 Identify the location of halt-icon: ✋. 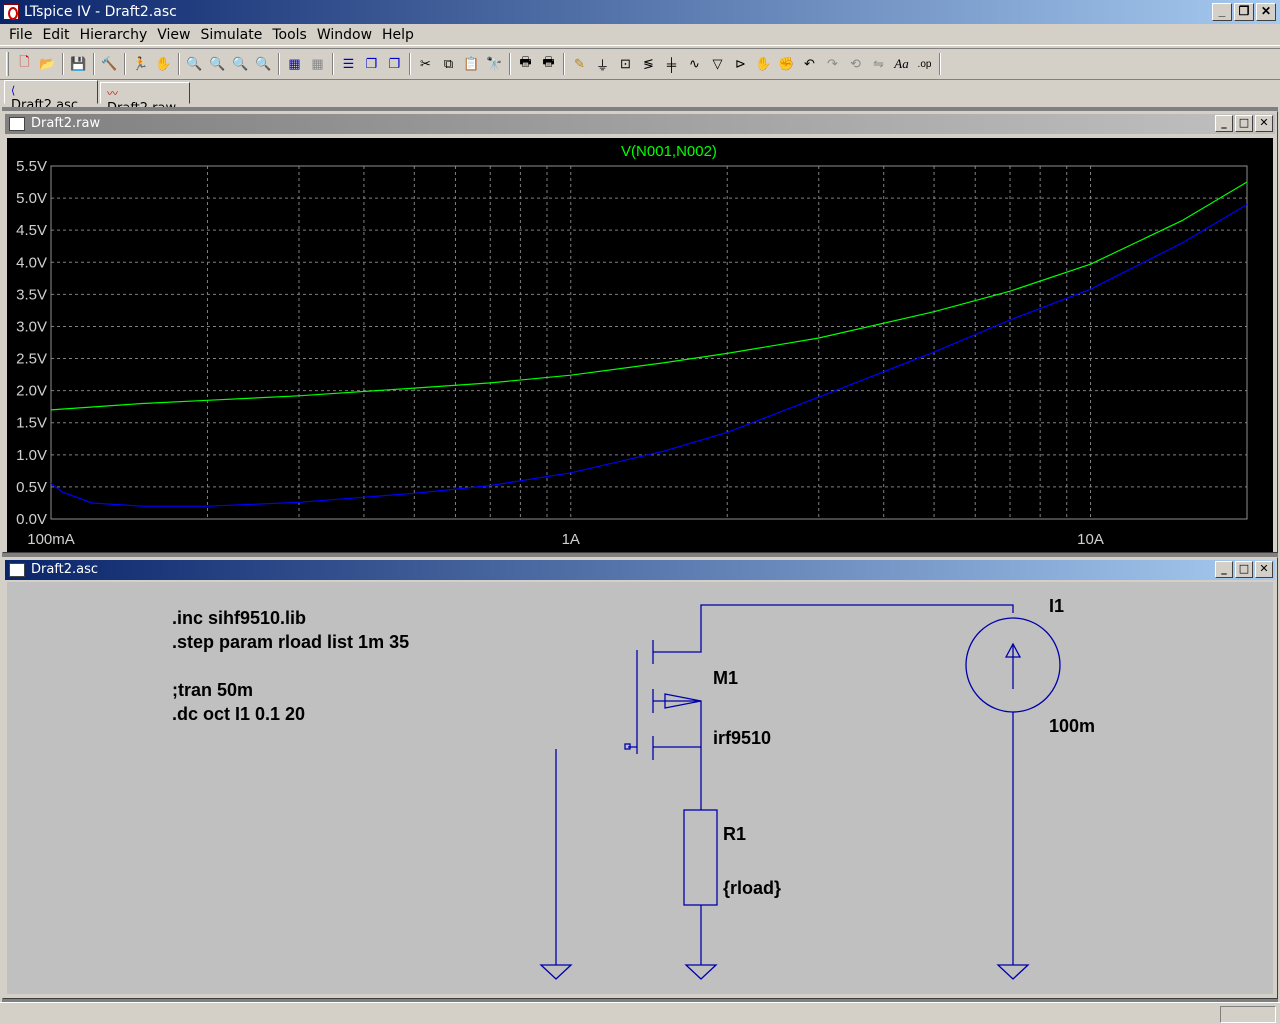
(163, 64).